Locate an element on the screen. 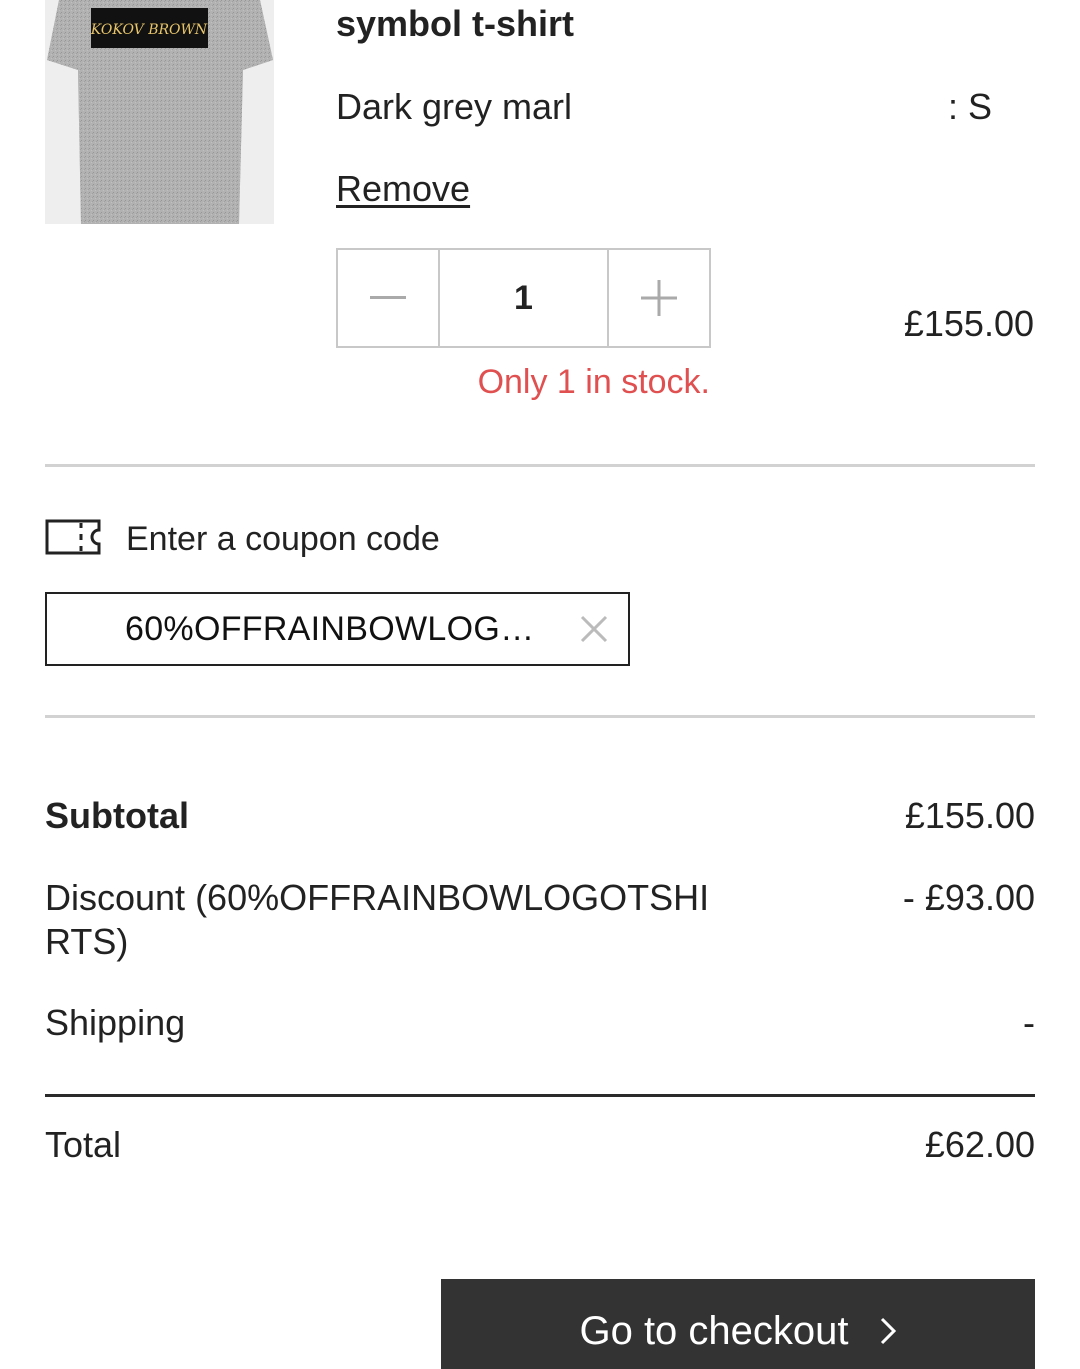 The width and height of the screenshot is (1080, 1369). coupon-toggle-label: Enter a coupon code is located at coordinates (283, 539).